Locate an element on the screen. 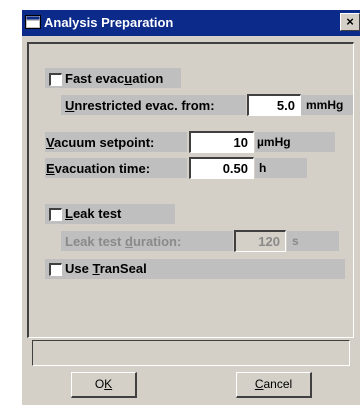 The image size is (360, 405). close-button: × is located at coordinates (350, 22).